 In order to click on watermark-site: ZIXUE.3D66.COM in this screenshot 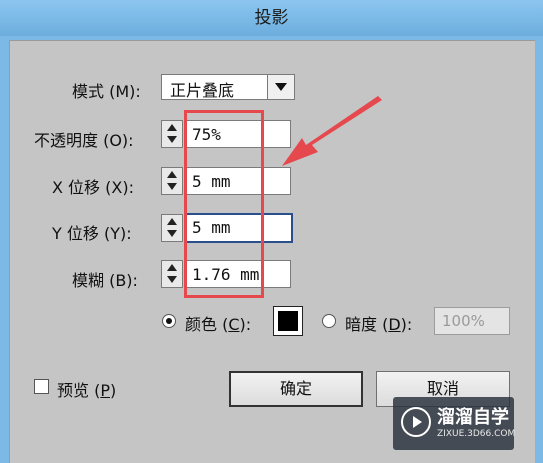, I will do `click(476, 434)`.